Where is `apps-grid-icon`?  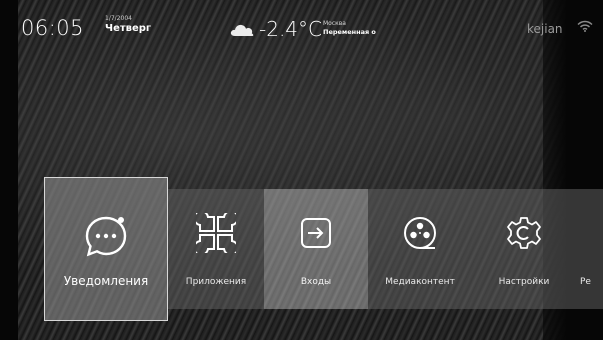 apps-grid-icon is located at coordinates (216, 233).